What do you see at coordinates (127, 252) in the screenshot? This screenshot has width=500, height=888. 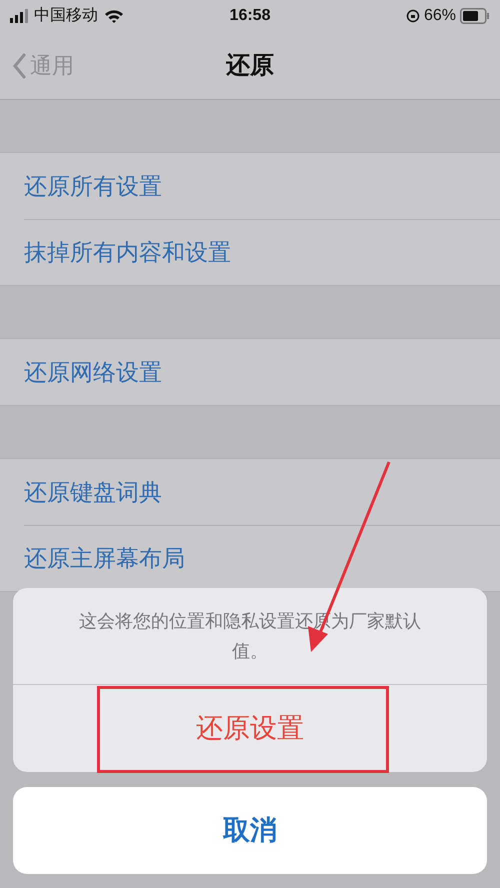 I see `settings-item: 抹掉所有内容和设置` at bounding box center [127, 252].